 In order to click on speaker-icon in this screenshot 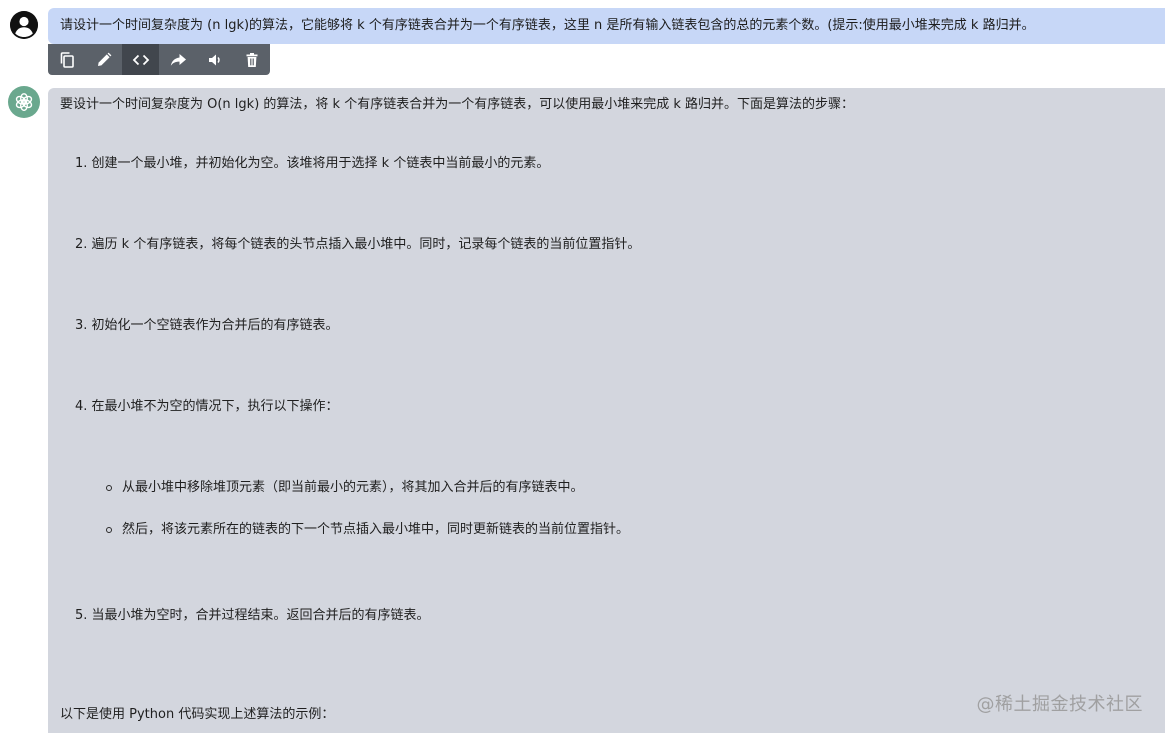, I will do `click(214, 59)`.